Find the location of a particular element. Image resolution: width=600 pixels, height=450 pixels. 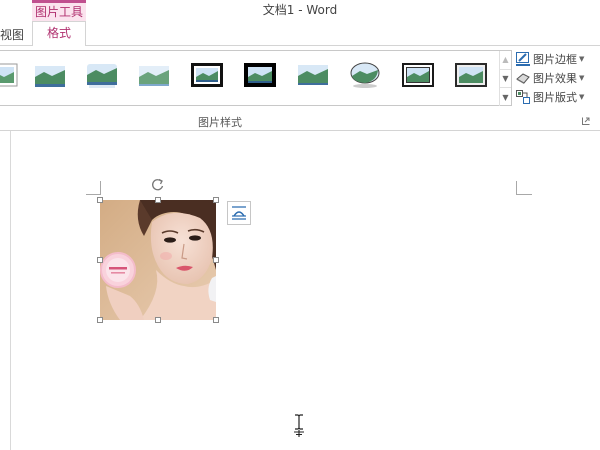

resize-handle-right is located at coordinates (216, 260).